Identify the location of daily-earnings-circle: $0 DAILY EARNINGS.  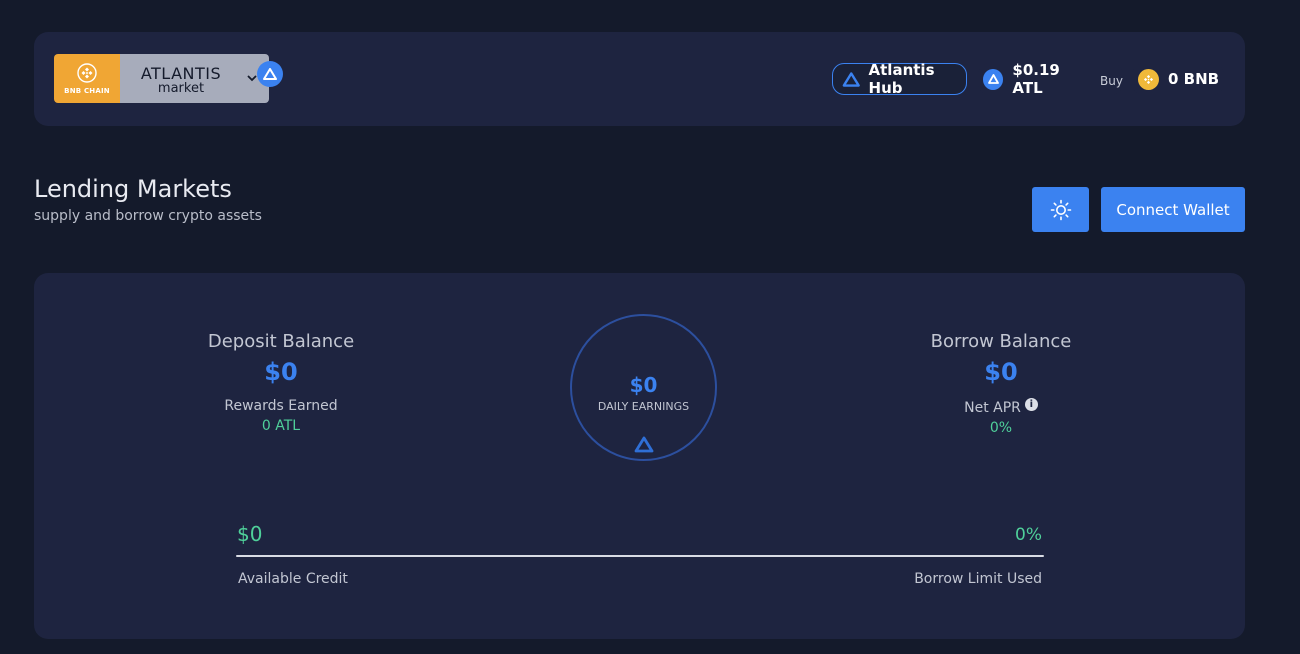
(643, 387).